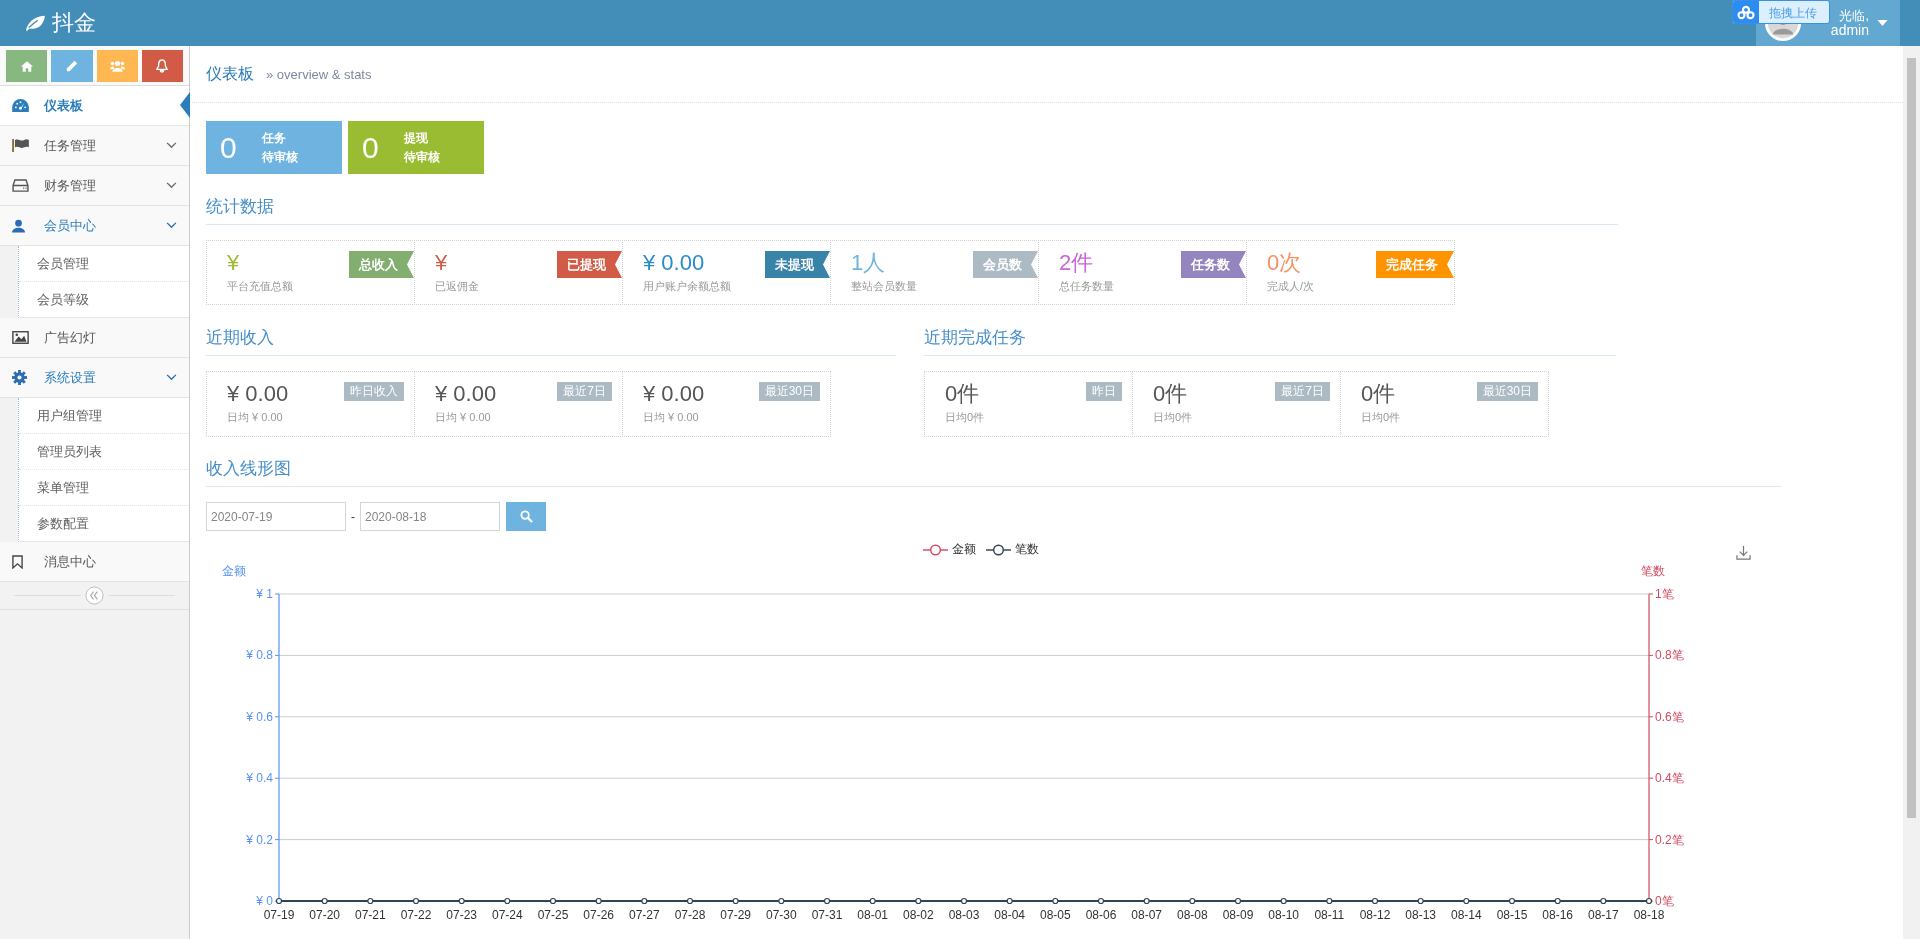  Describe the element at coordinates (1512, 915) in the screenshot. I see `axis-tick-label: 08-15` at that location.